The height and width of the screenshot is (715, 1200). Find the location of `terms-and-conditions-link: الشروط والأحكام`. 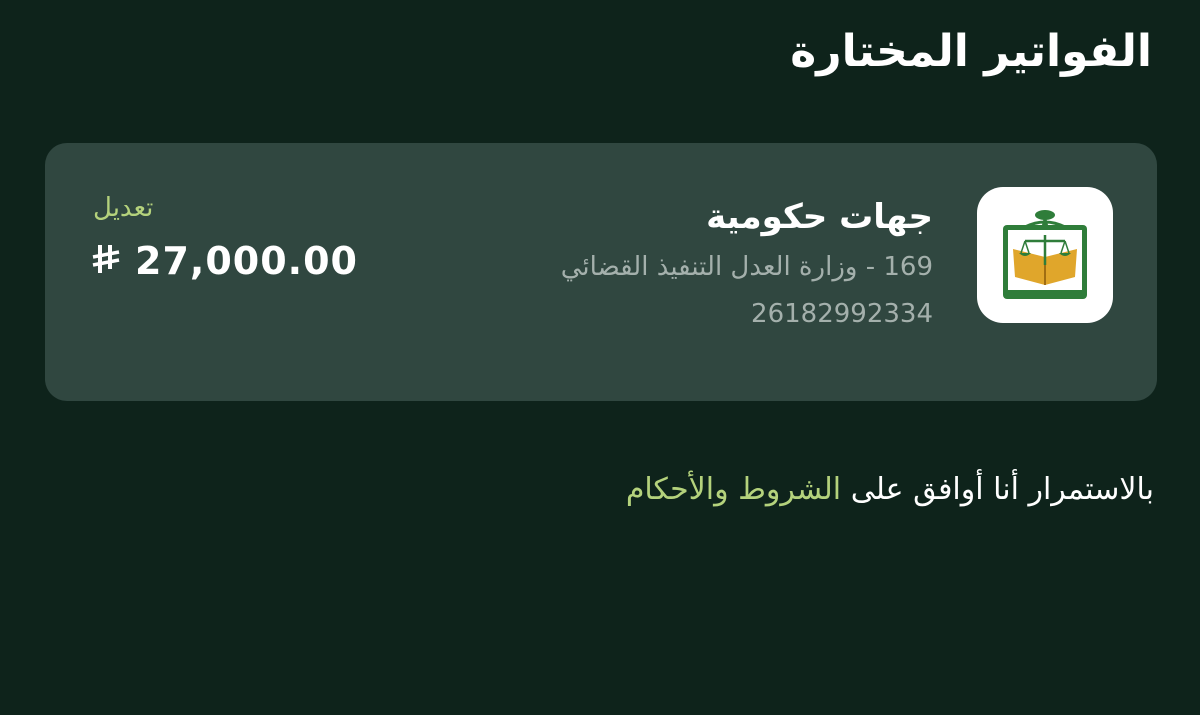

terms-and-conditions-link: الشروط والأحكام is located at coordinates (733, 489).